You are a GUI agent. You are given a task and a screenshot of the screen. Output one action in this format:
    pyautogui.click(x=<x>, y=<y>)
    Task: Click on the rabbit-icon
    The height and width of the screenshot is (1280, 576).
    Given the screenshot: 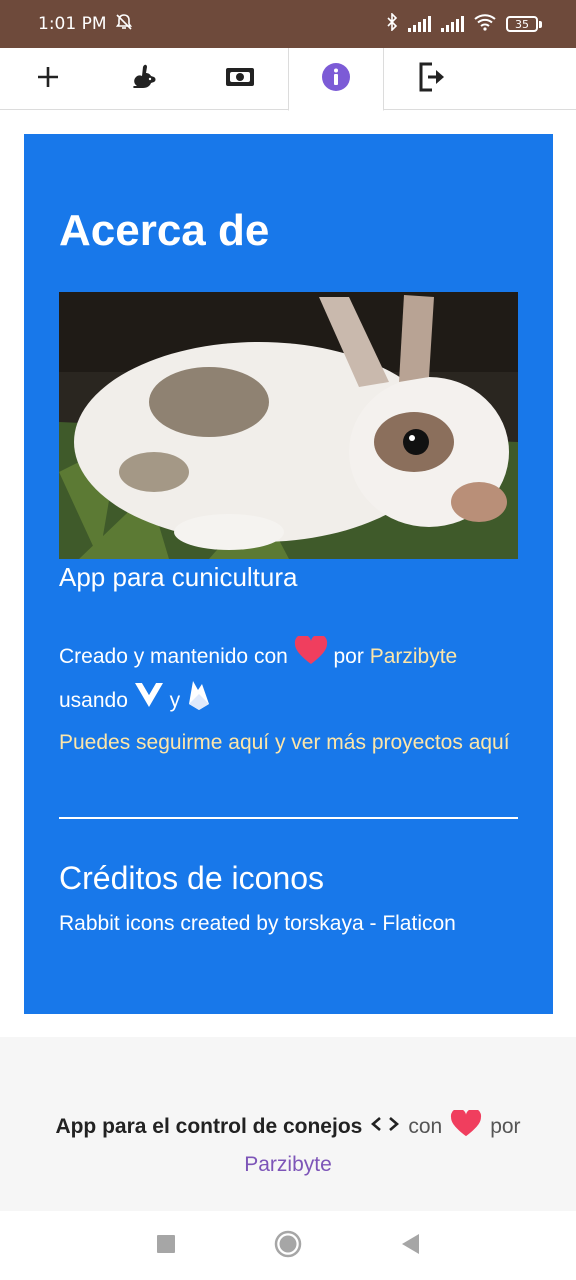 What is the action you would take?
    pyautogui.click(x=144, y=79)
    